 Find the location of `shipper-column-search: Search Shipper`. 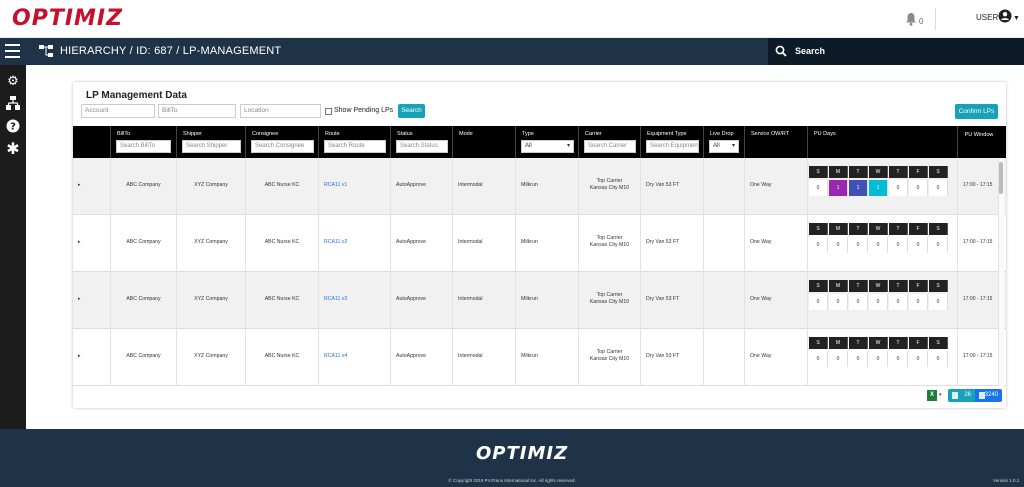

shipper-column-search: Search Shipper is located at coordinates (211, 146).